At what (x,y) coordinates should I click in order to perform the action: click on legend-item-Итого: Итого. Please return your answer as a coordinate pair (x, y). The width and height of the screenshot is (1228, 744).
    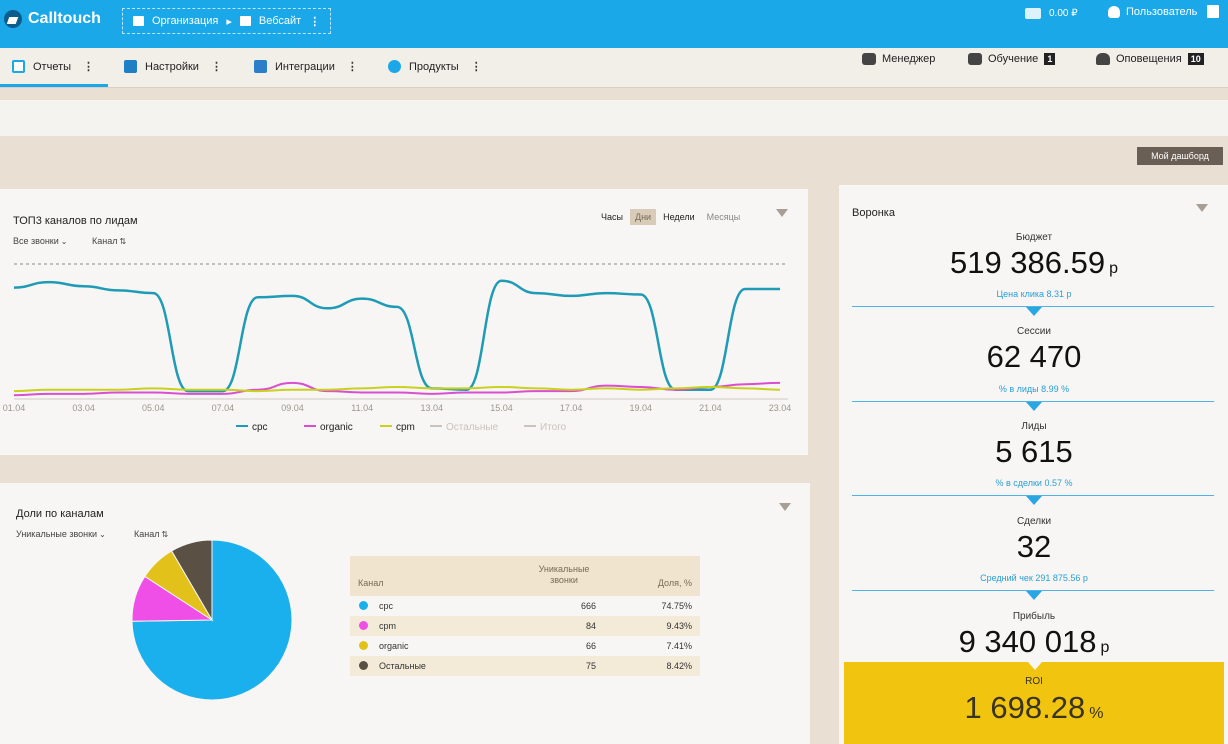
    Looking at the image, I should click on (545, 427).